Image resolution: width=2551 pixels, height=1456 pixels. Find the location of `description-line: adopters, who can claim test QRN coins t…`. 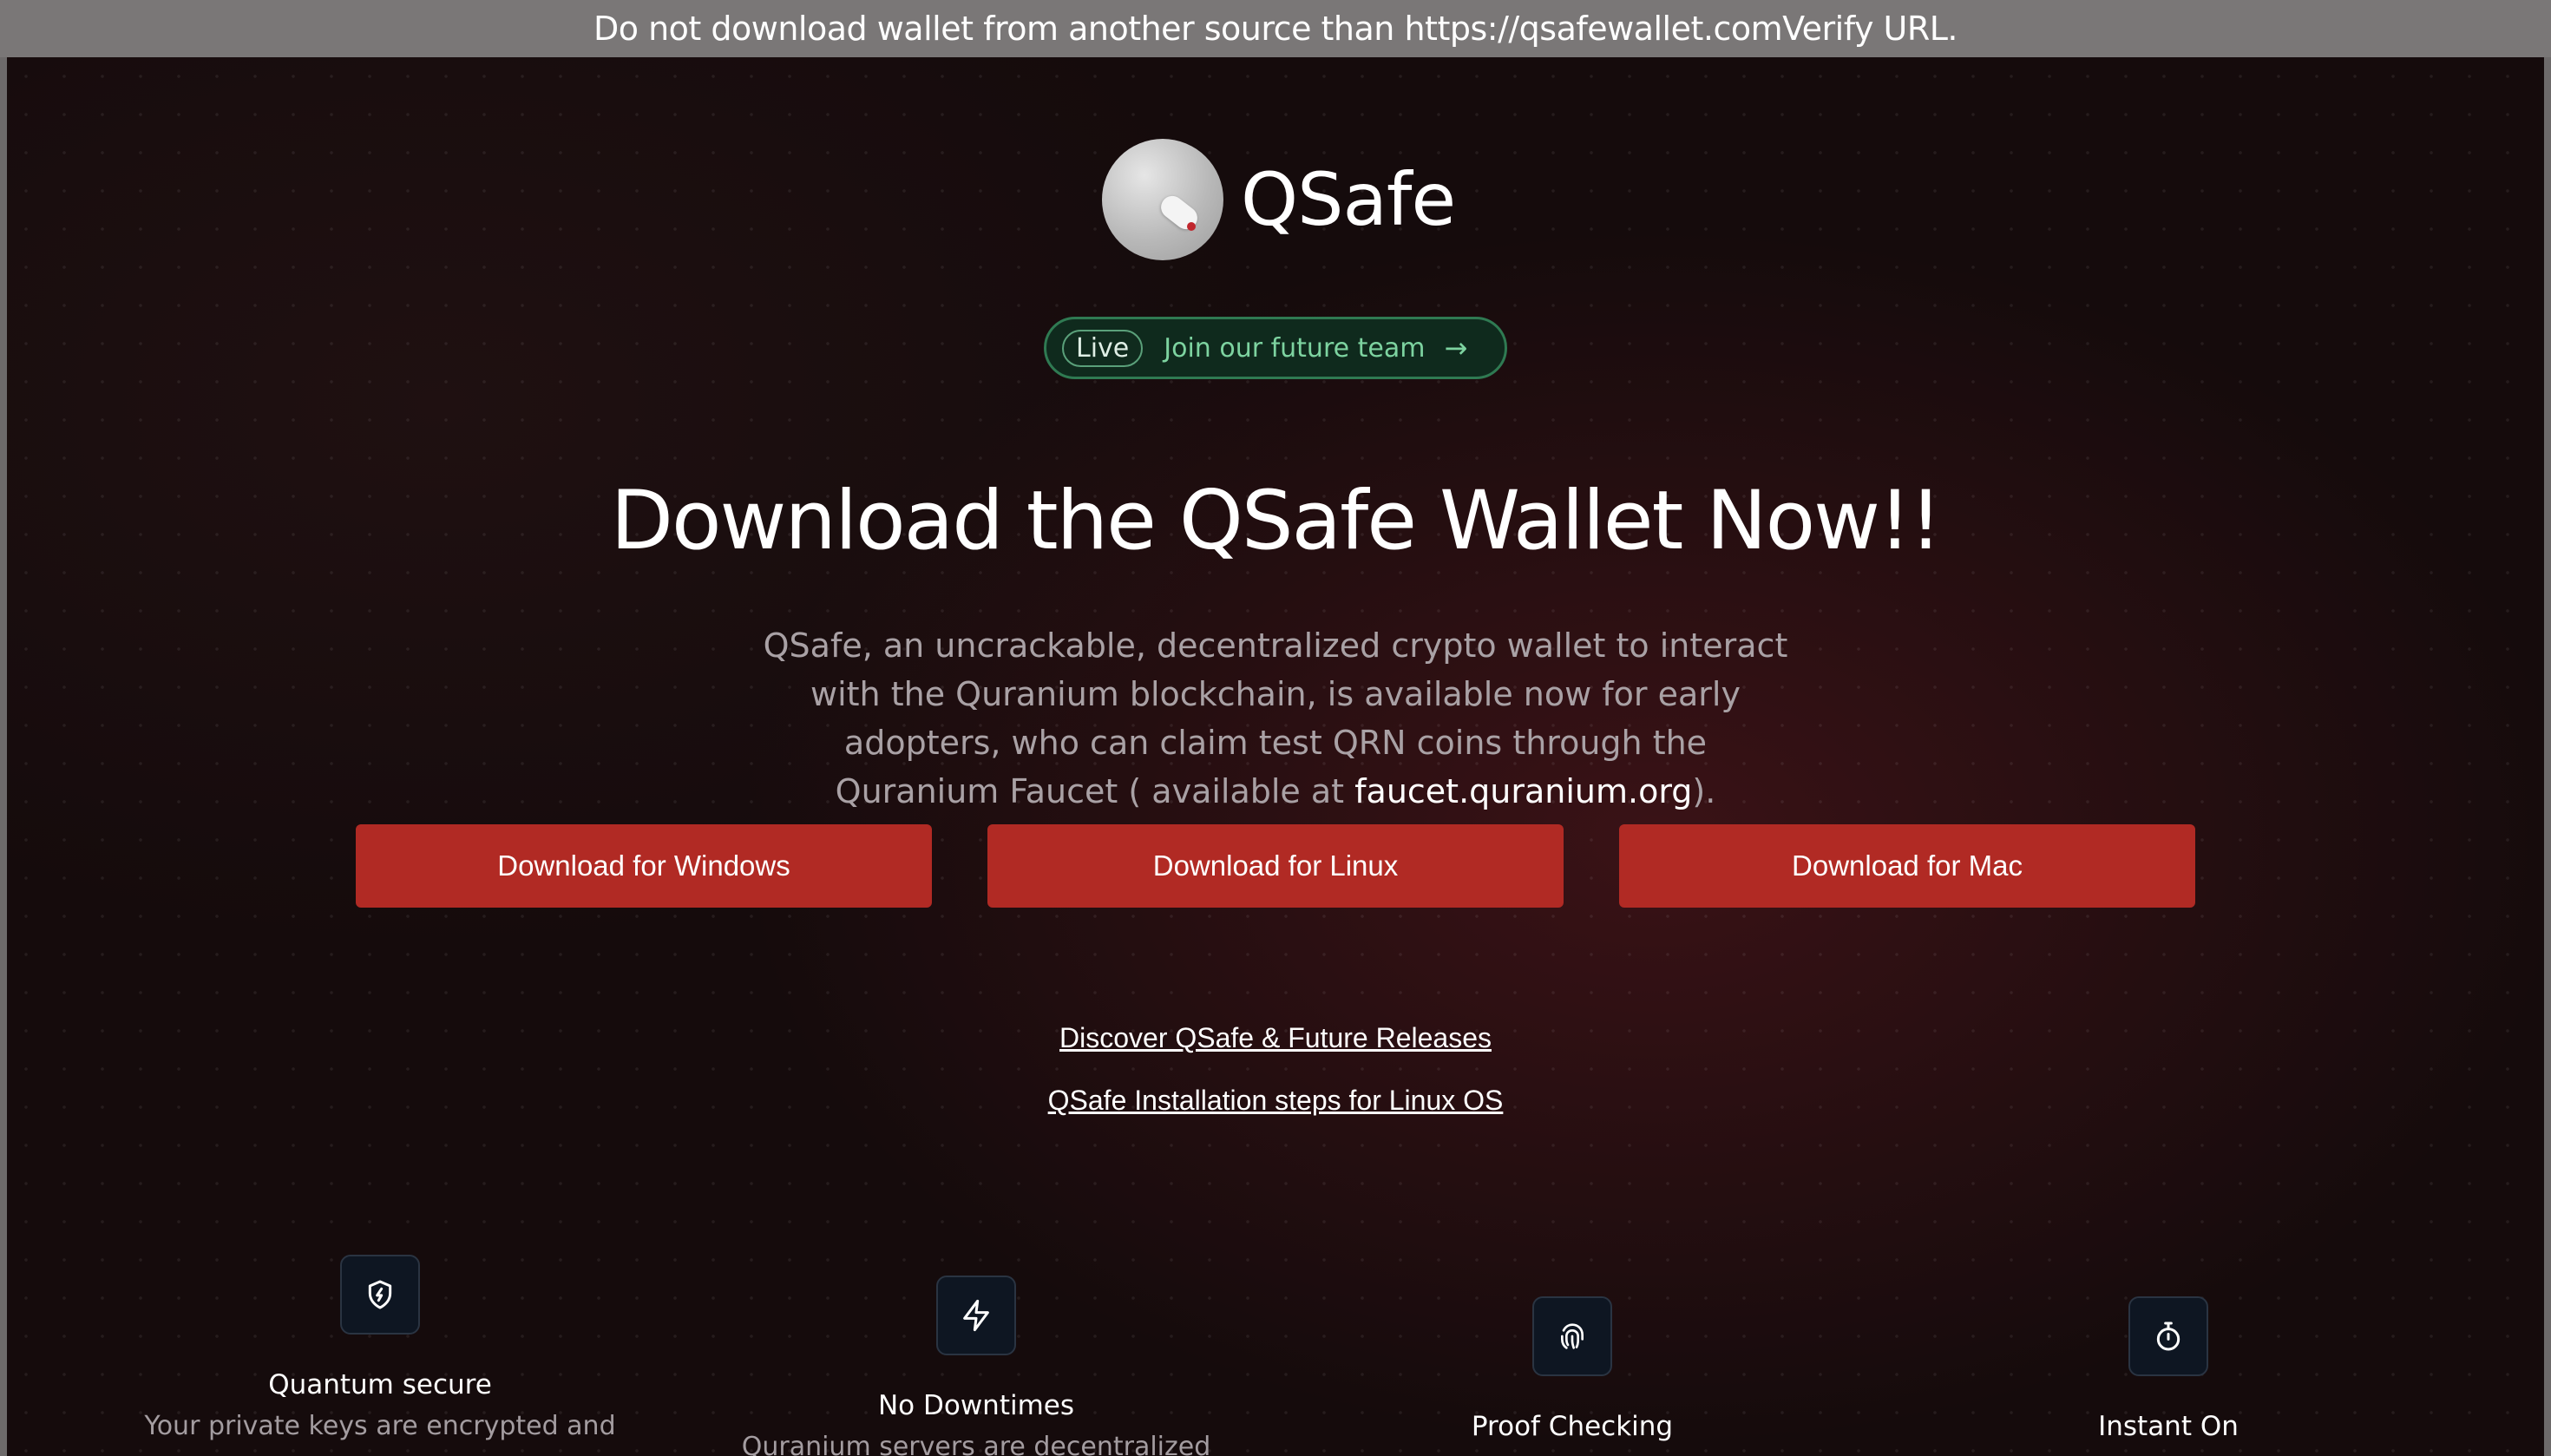

description-line: adopters, who can claim test QRN coins t… is located at coordinates (1275, 743).